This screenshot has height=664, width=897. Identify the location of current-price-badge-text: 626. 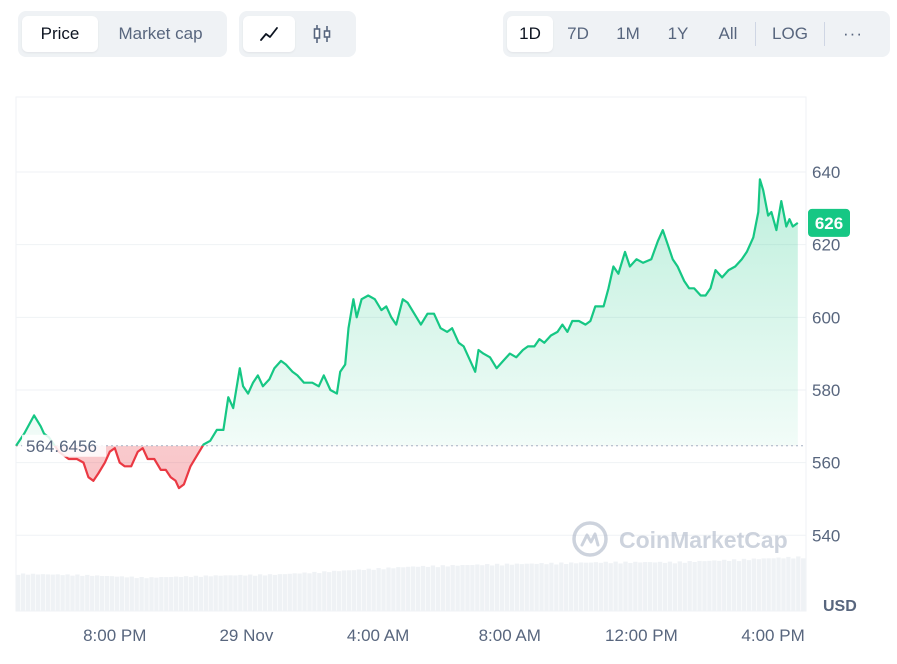
(829, 223).